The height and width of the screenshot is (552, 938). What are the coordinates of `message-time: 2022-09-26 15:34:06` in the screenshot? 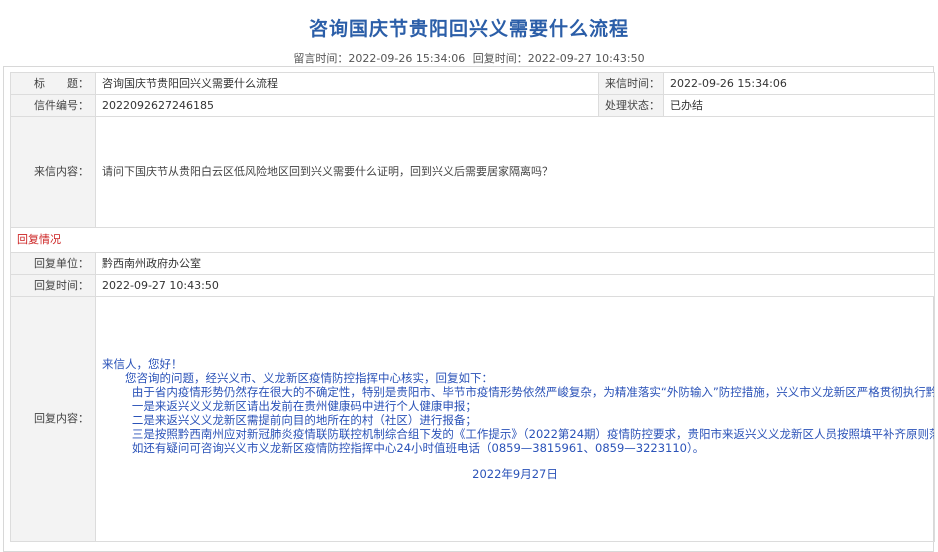 It's located at (407, 58).